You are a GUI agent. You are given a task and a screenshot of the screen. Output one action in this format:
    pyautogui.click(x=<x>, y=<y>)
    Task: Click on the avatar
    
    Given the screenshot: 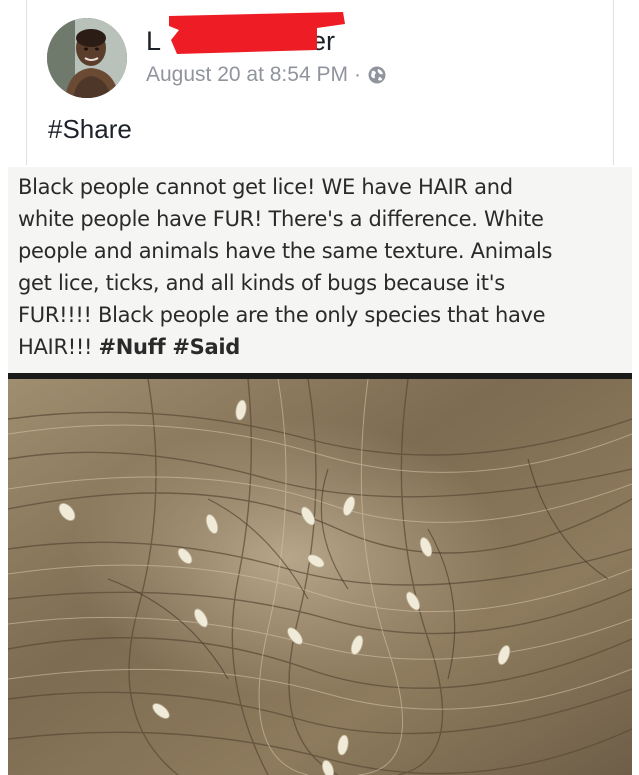 What is the action you would take?
    pyautogui.click(x=87, y=58)
    